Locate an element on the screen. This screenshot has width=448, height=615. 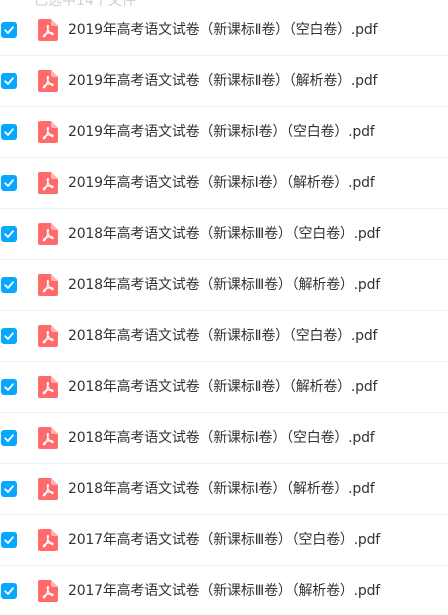
file-name: 2017年高考语文试卷（新课标Ⅲ卷）（空白卷）.pdf is located at coordinates (224, 540).